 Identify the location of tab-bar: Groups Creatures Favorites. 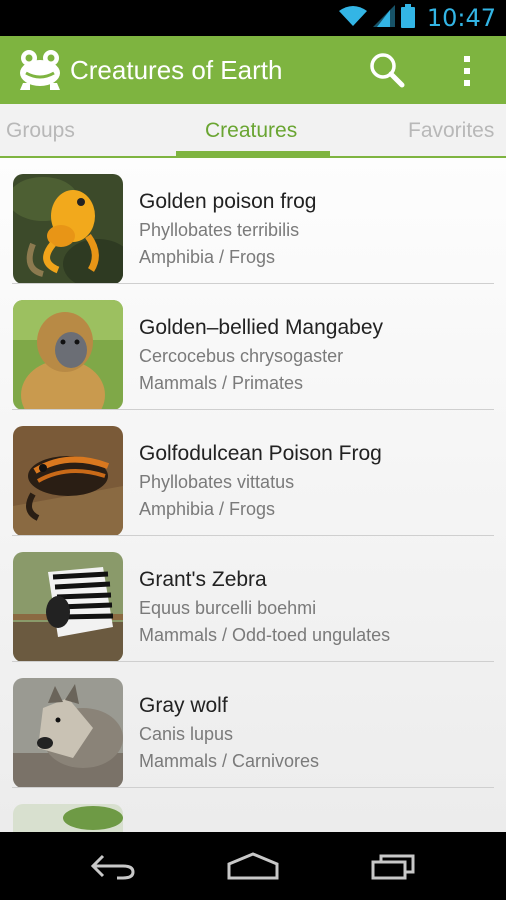
(253, 131).